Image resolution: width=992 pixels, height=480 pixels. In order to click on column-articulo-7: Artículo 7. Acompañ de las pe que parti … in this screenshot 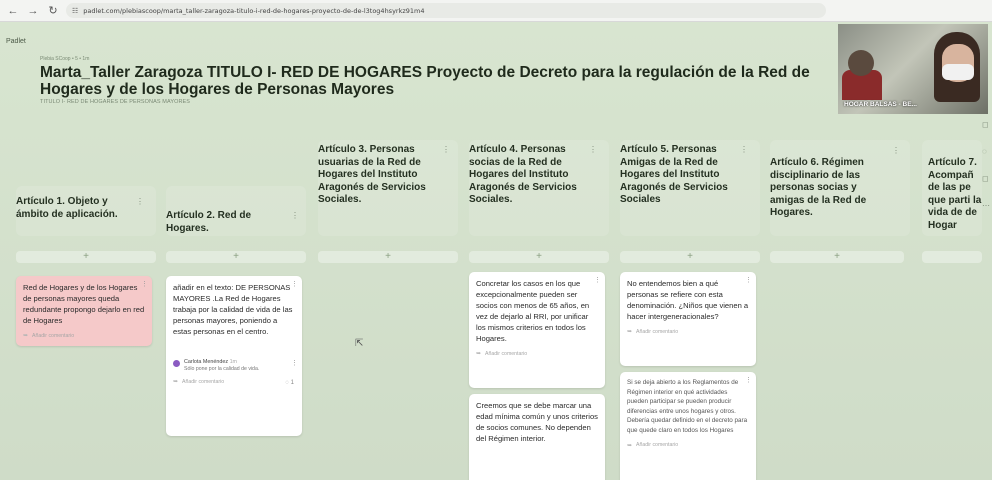, I will do `click(952, 210)`.